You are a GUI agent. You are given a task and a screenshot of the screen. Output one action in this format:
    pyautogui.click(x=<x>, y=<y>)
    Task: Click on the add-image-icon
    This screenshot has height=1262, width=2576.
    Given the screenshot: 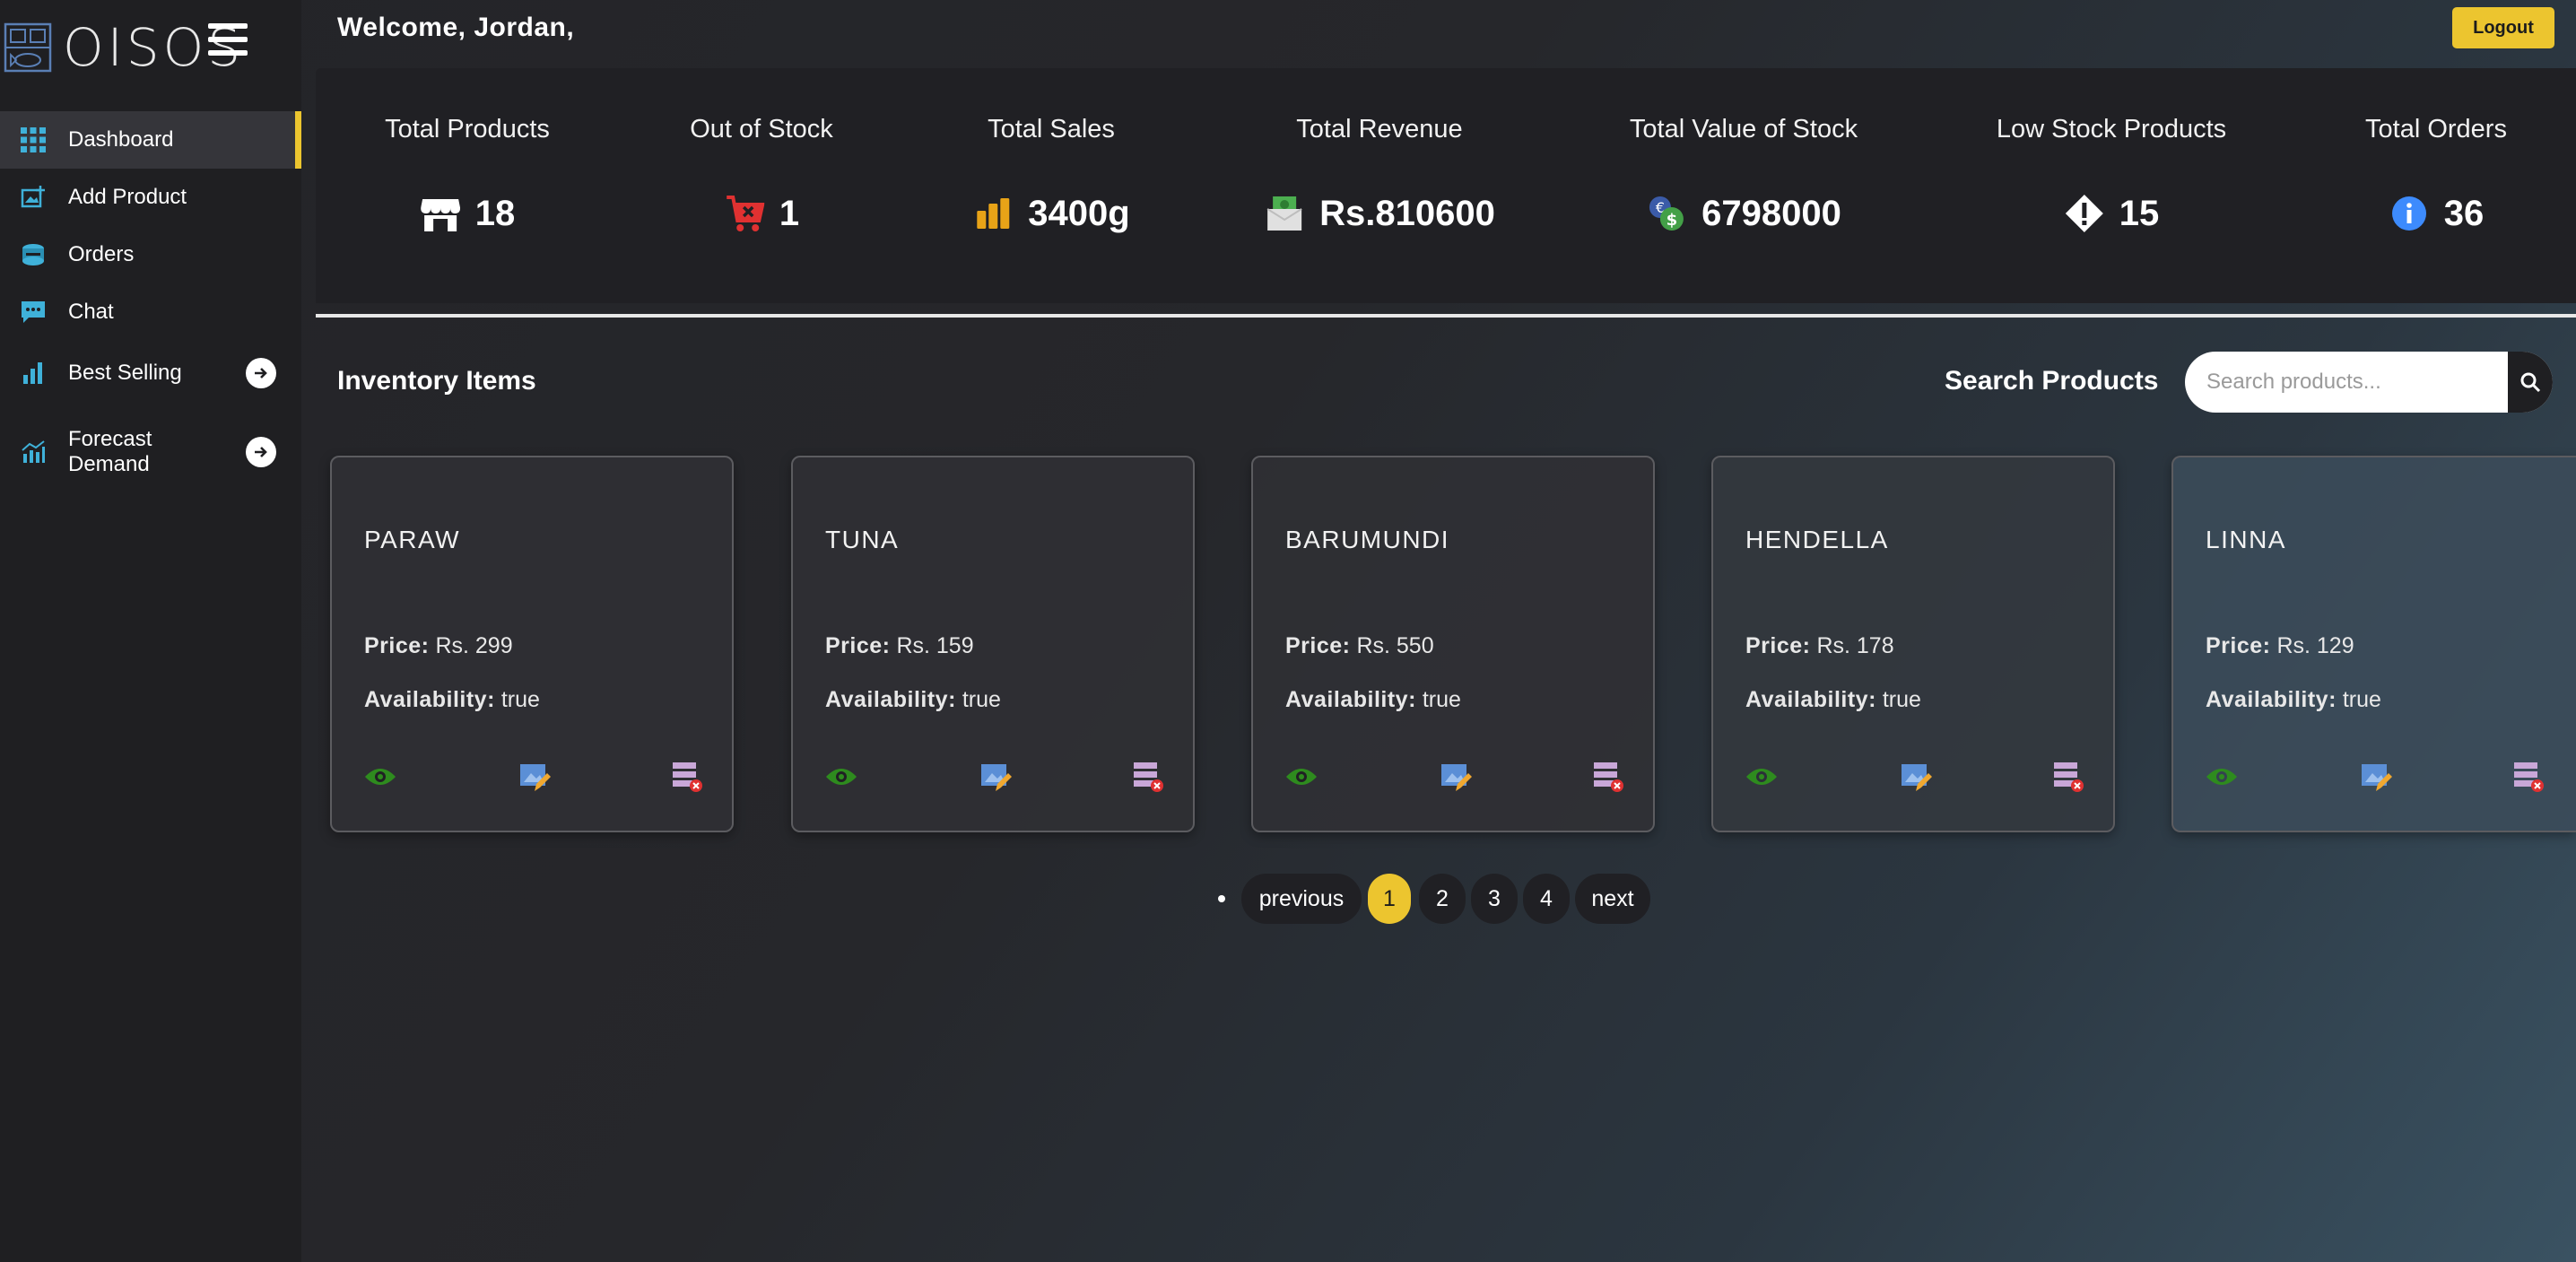 What is the action you would take?
    pyautogui.click(x=33, y=197)
    